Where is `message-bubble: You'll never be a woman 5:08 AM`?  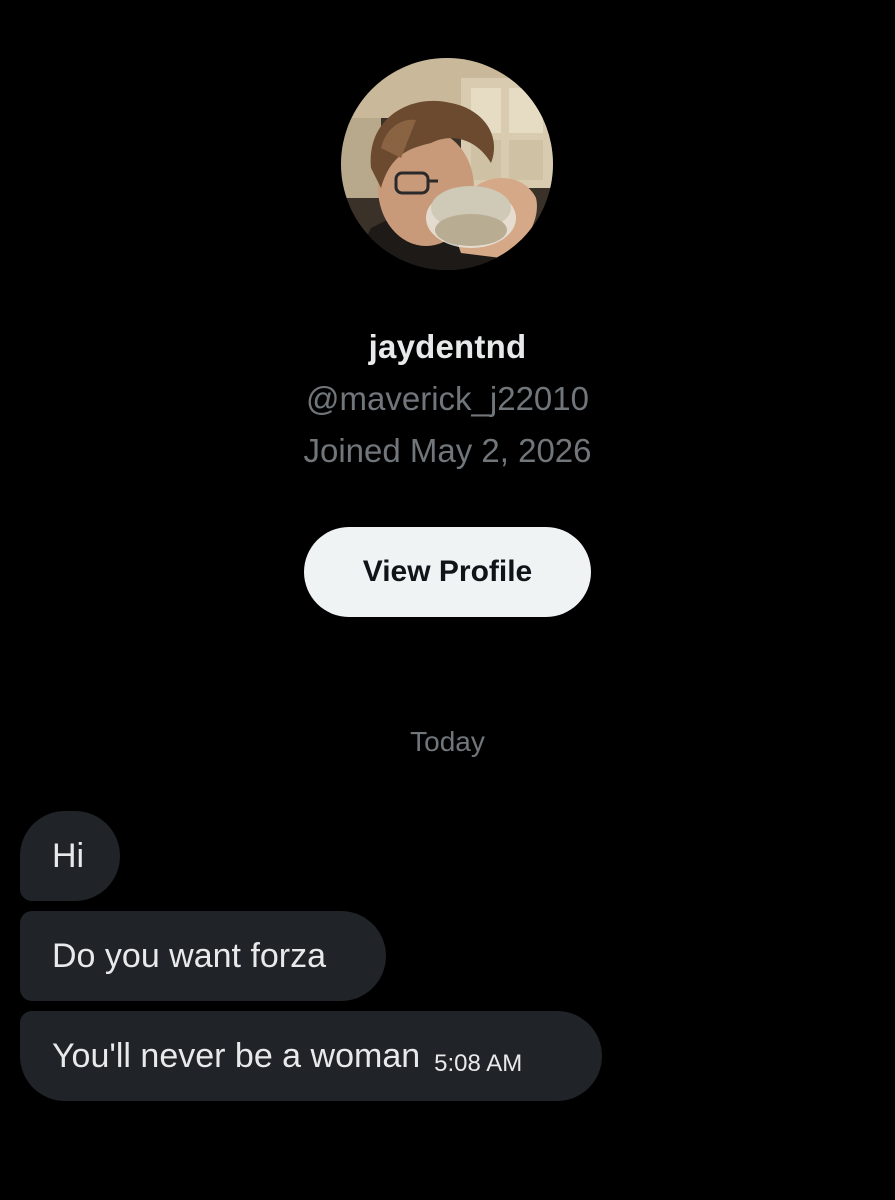 message-bubble: You'll never be a woman 5:08 AM is located at coordinates (311, 1056).